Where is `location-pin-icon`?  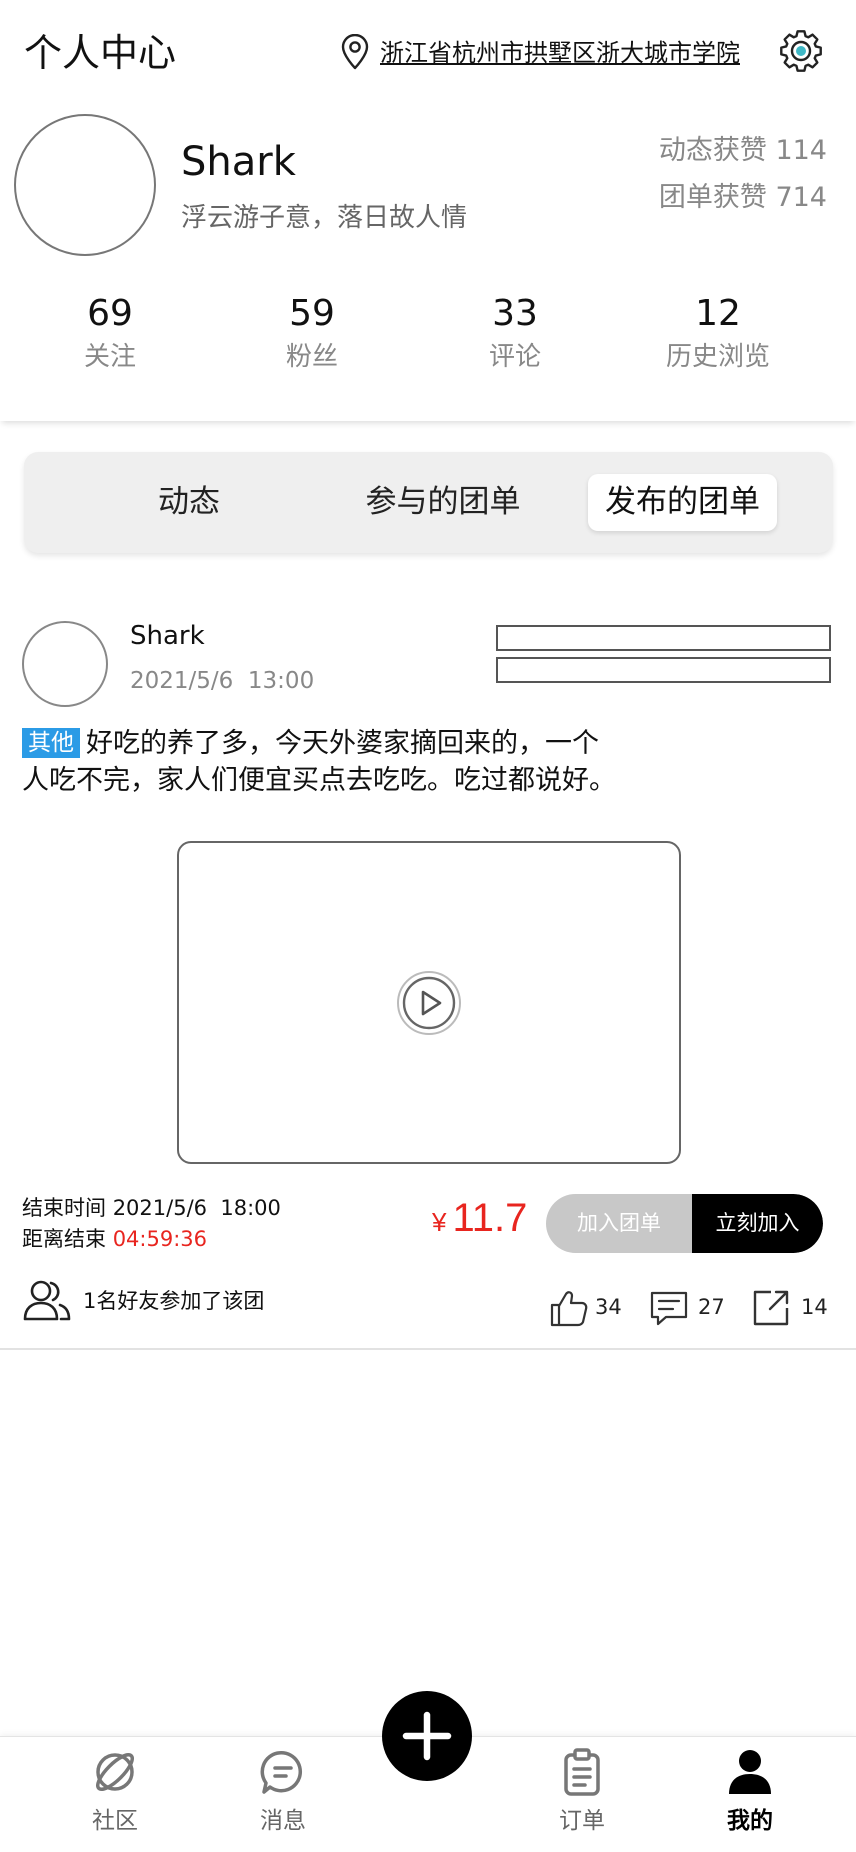 location-pin-icon is located at coordinates (355, 52).